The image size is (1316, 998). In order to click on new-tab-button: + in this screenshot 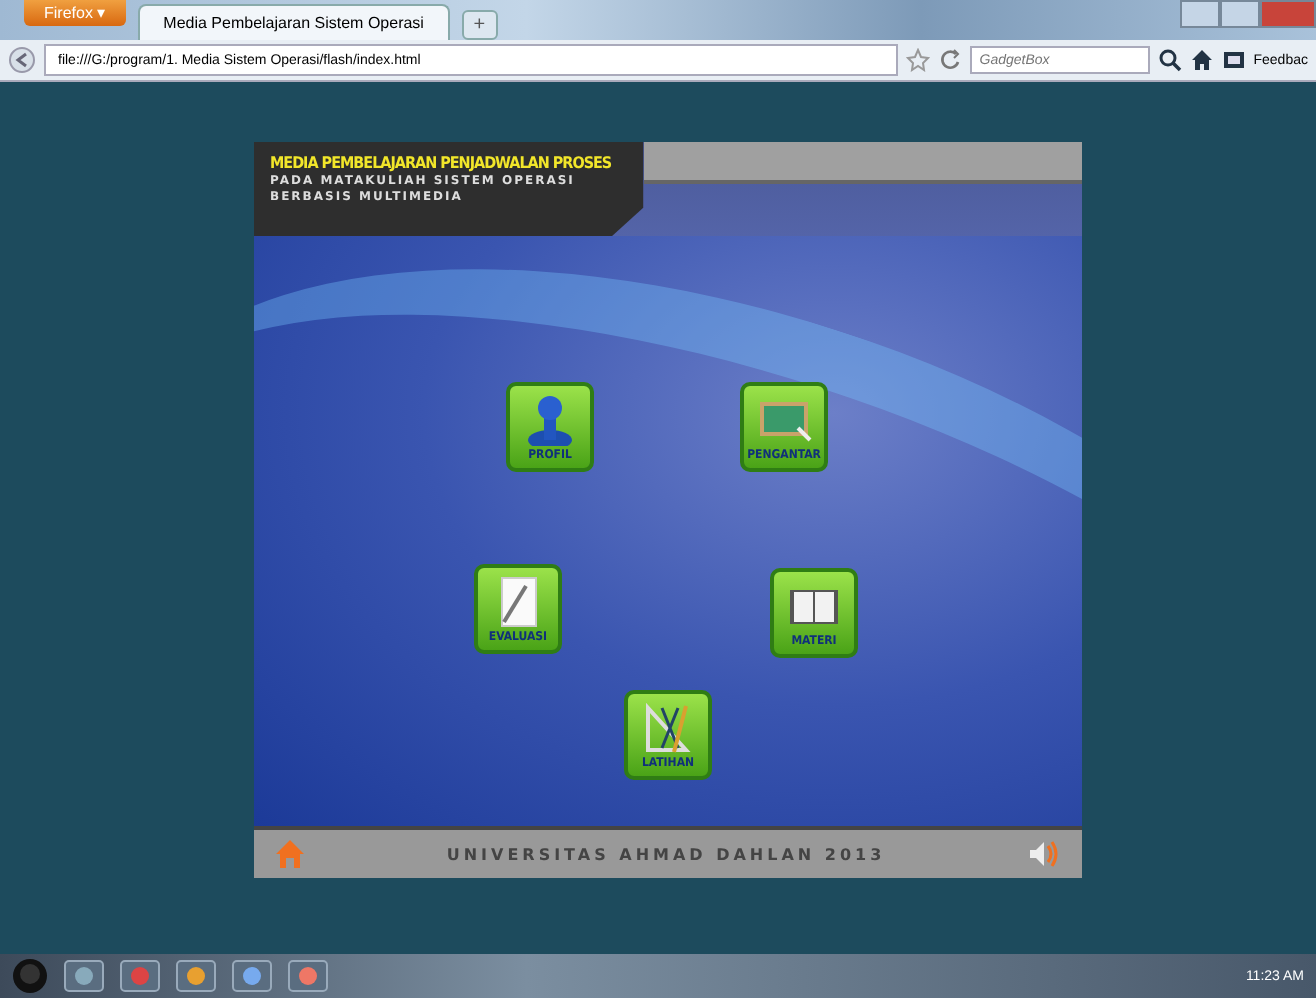, I will do `click(479, 25)`.